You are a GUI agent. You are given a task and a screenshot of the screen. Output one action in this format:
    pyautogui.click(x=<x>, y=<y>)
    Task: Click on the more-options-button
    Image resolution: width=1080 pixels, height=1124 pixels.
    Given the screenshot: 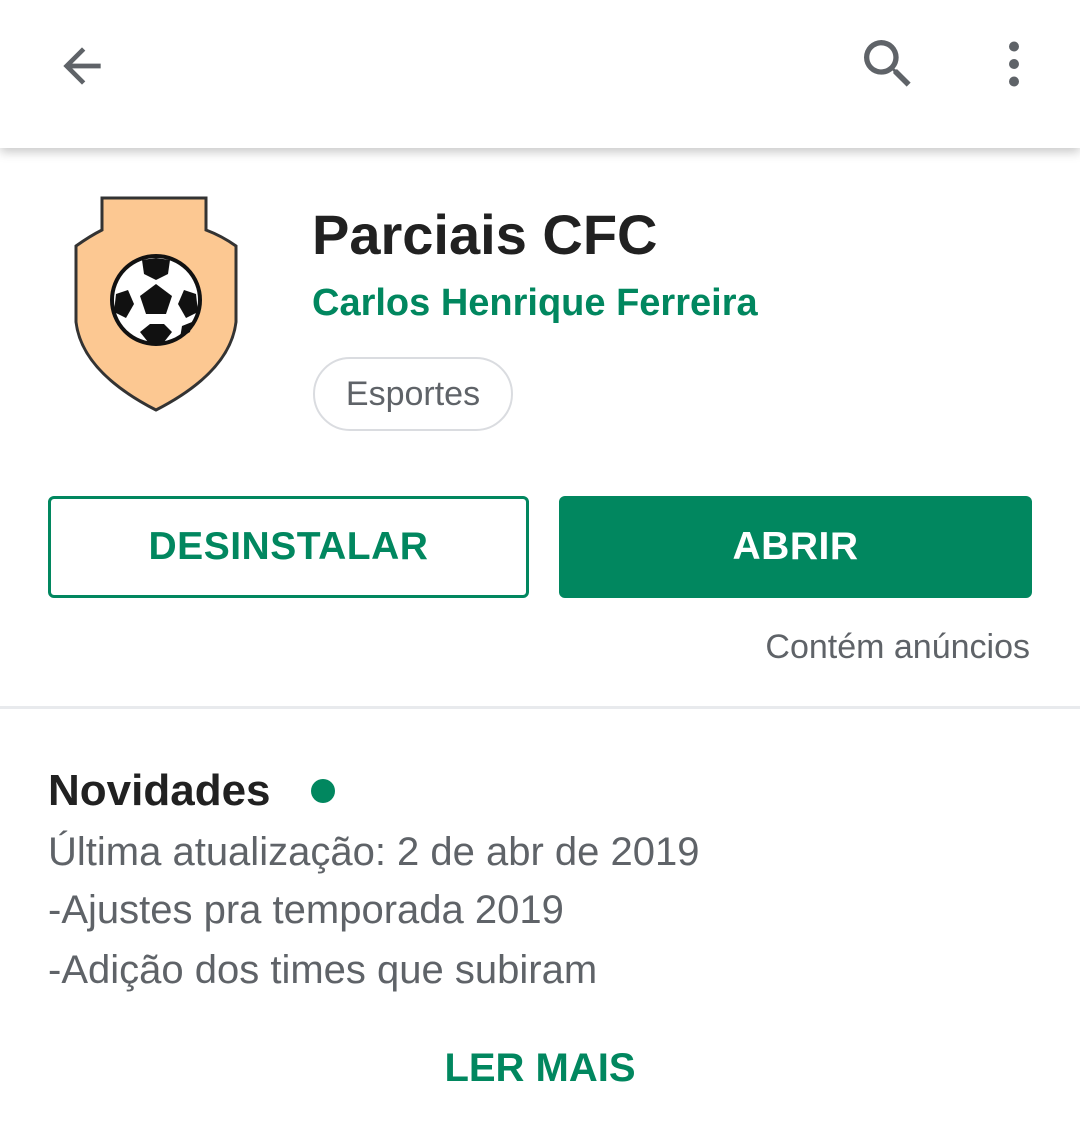 What is the action you would take?
    pyautogui.click(x=1014, y=64)
    